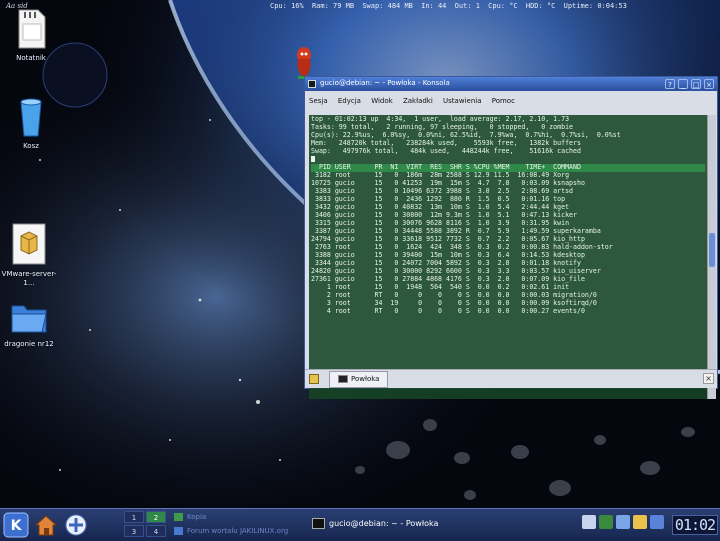 This screenshot has width=720, height=541. Describe the element at coordinates (712, 250) in the screenshot. I see `scrollbar-thumb` at that location.